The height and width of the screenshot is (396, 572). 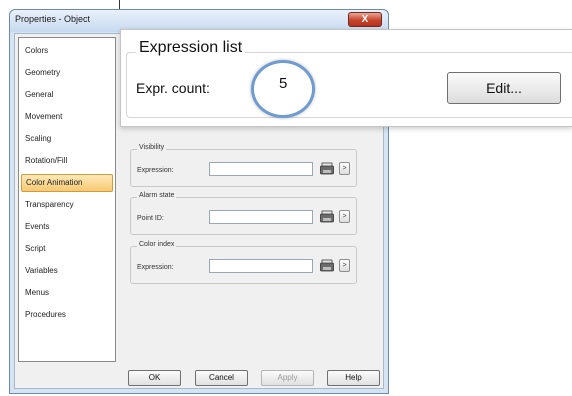 What do you see at coordinates (67, 227) in the screenshot?
I see `nav-item-events: Events` at bounding box center [67, 227].